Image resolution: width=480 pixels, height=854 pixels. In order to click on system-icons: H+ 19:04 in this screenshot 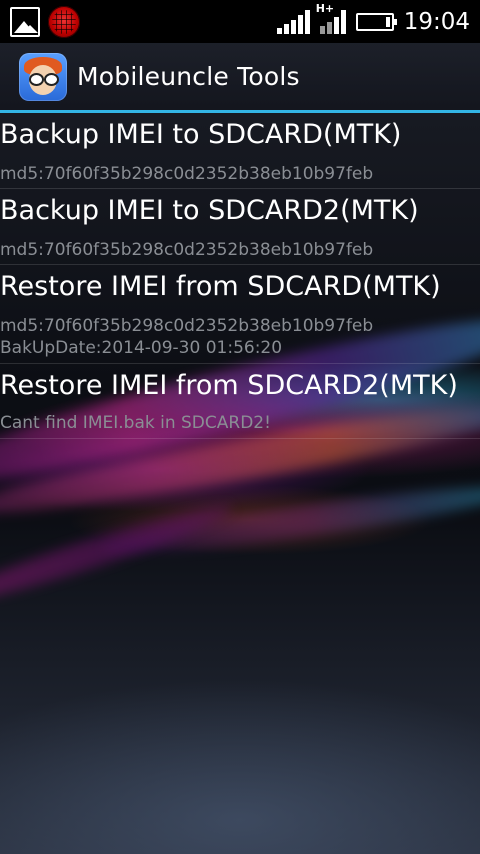, I will do `click(378, 18)`.